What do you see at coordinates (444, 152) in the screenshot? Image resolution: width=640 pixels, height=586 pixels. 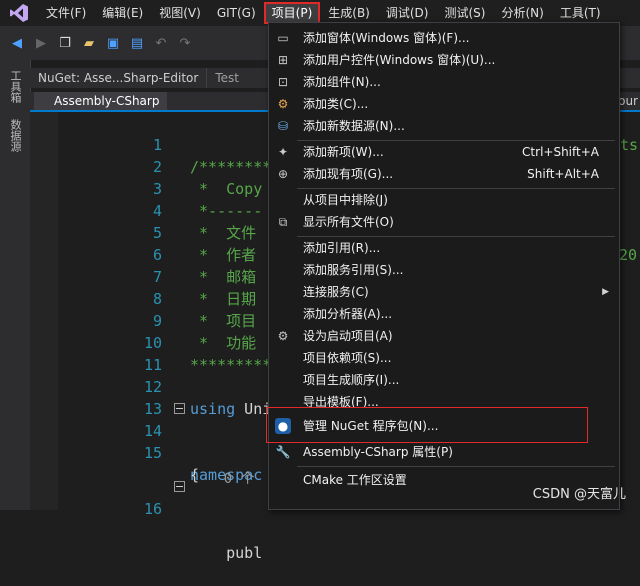 I see `menu-item-add-new-item: ✦ 添加新项(W)... Ctrl+Shift+A` at bounding box center [444, 152].